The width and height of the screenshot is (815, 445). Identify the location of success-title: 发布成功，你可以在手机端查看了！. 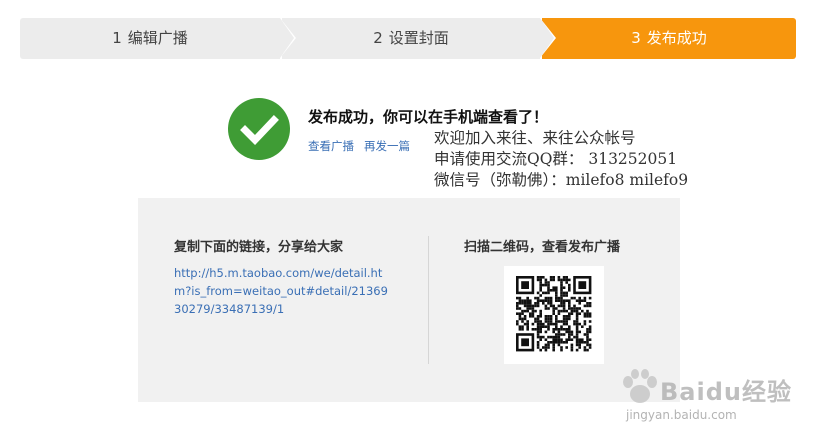
(428, 117).